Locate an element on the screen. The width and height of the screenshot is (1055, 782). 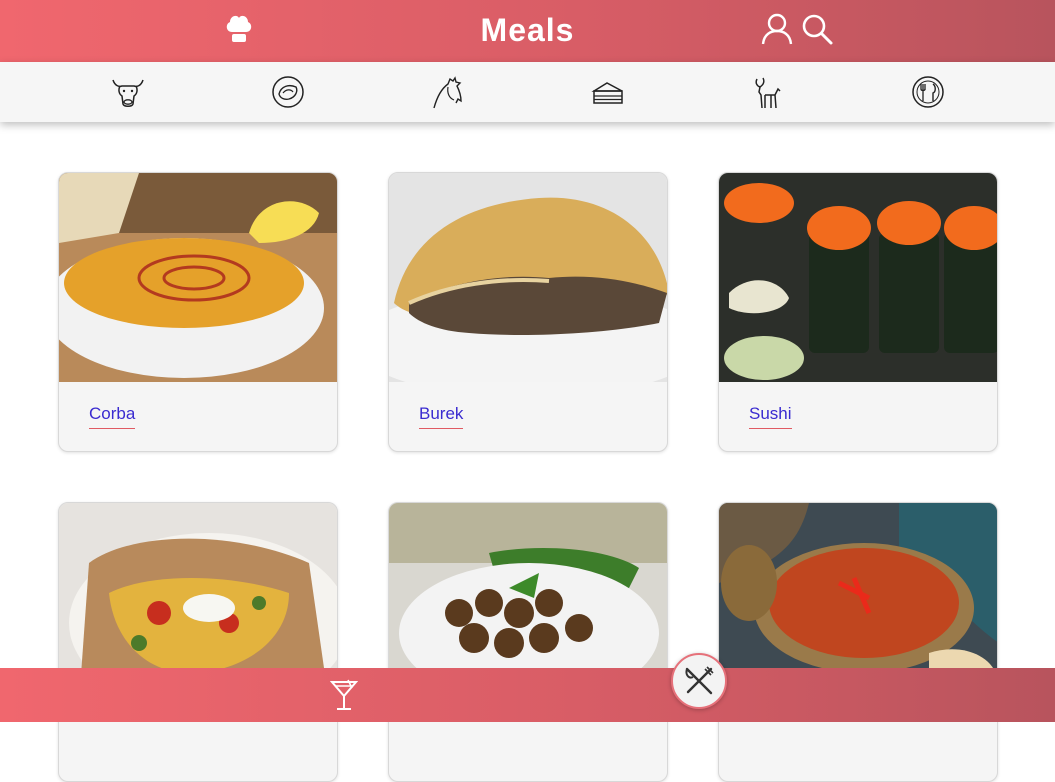
fork-knife-icon is located at coordinates (699, 680).